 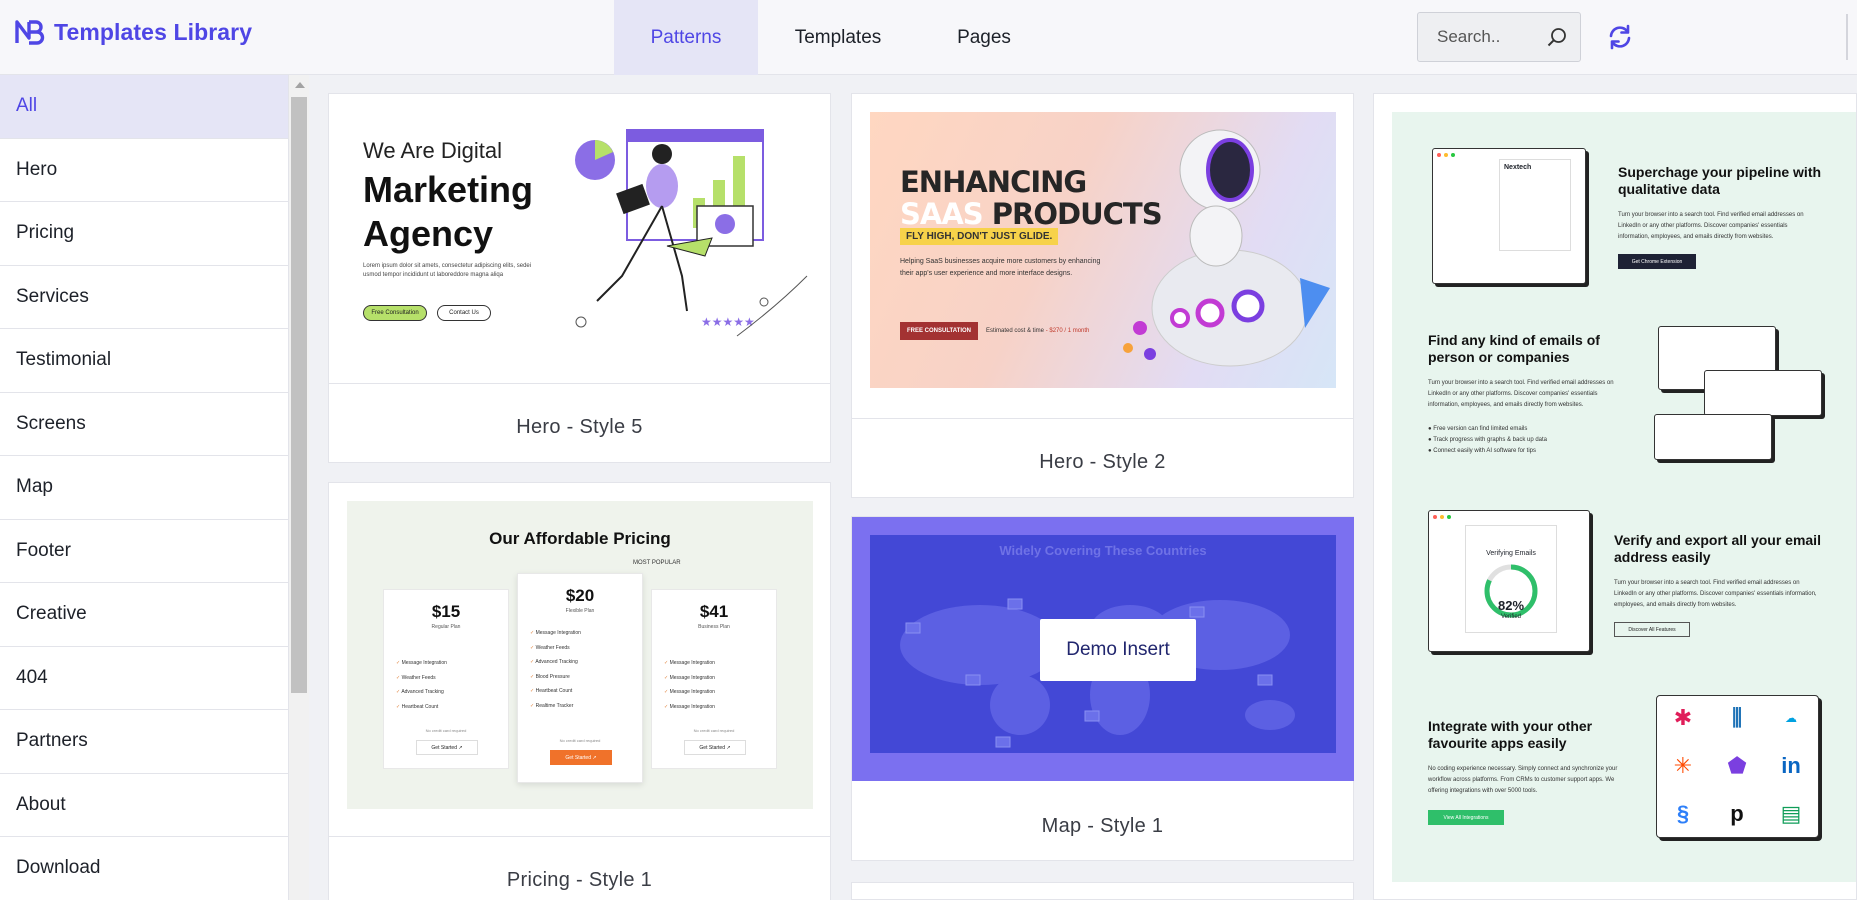 What do you see at coordinates (1102, 891) in the screenshot?
I see `pattern-card-partial` at bounding box center [1102, 891].